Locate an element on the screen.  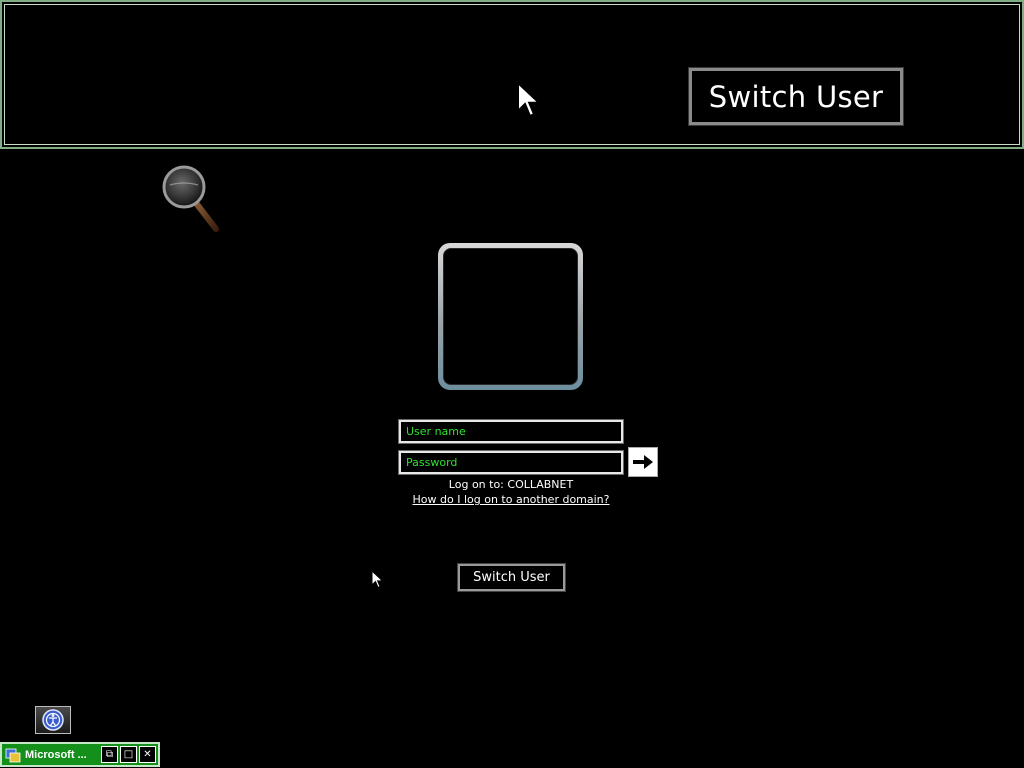
user-picture is located at coordinates (510, 316).